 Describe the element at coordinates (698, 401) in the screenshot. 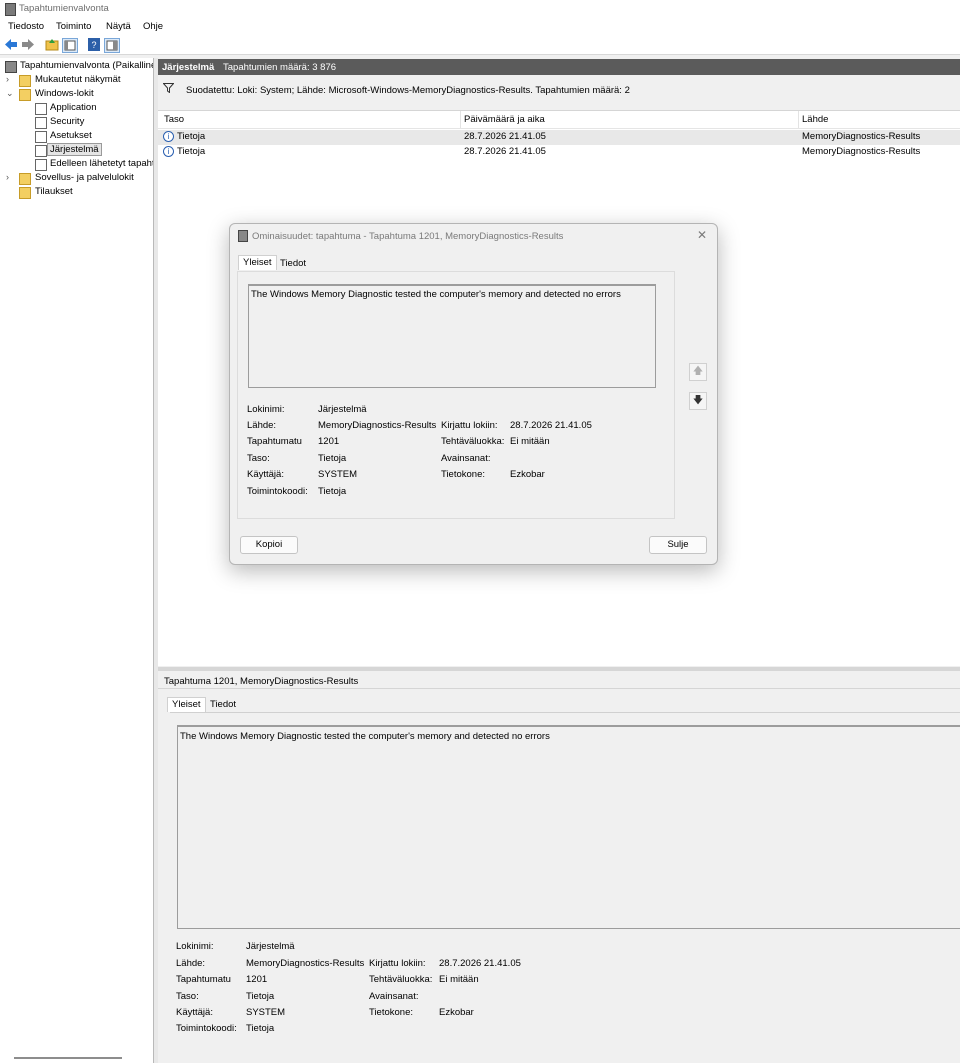

I see `next-event-arrow-icon: 🡇` at that location.